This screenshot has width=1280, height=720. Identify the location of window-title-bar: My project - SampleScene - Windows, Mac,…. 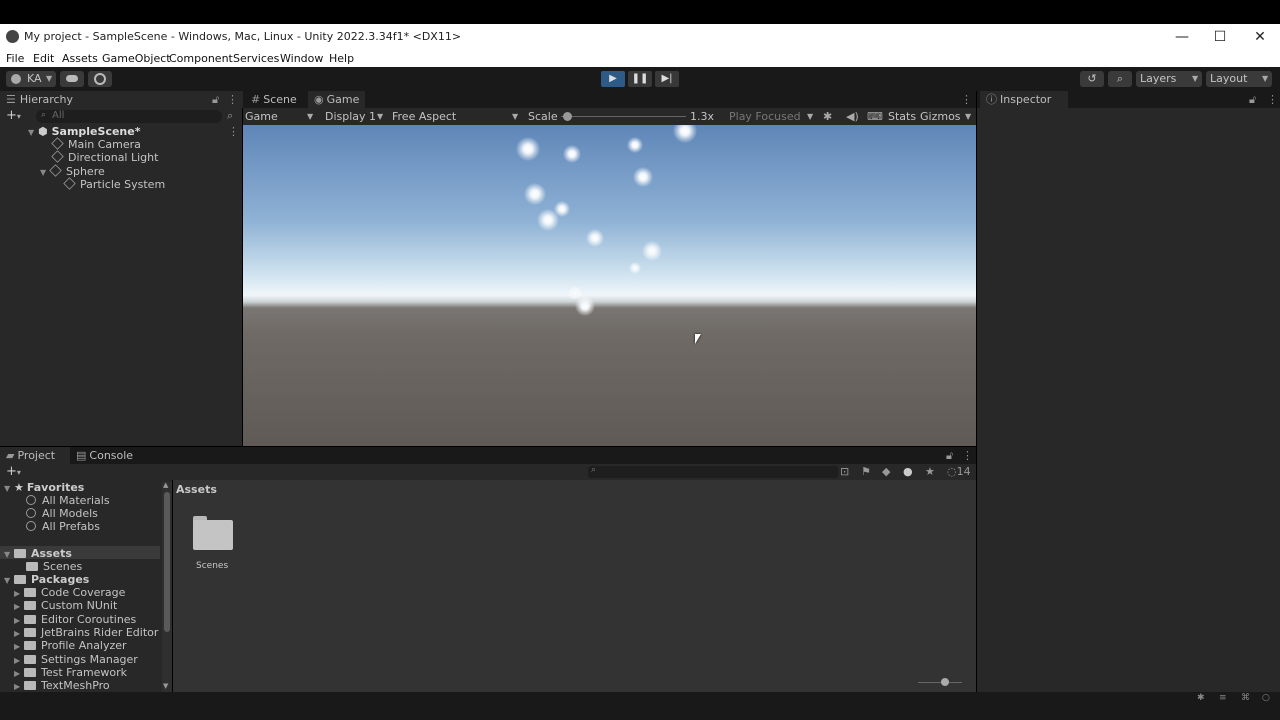
(640, 37).